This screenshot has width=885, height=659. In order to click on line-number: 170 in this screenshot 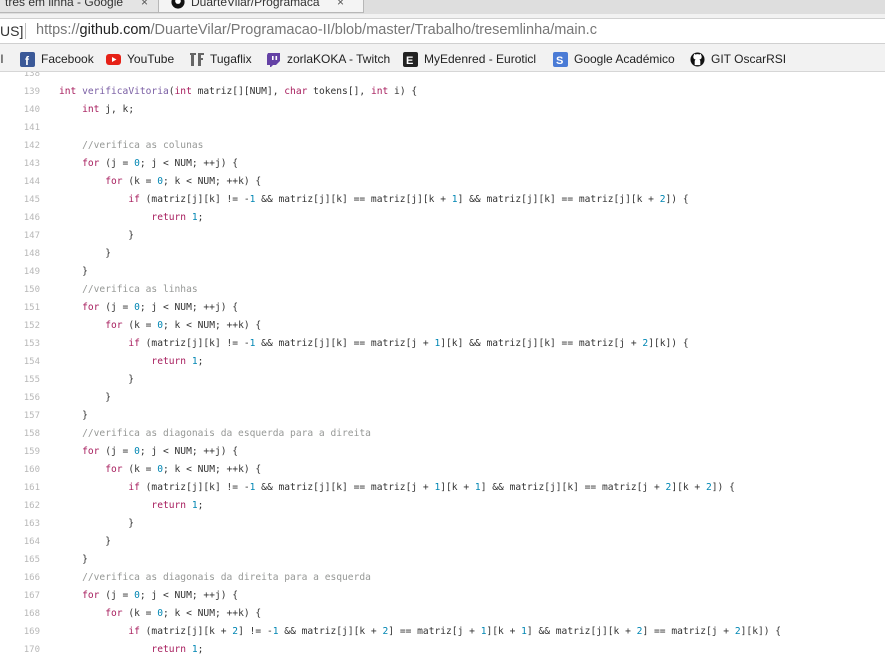, I will do `click(20, 650)`.